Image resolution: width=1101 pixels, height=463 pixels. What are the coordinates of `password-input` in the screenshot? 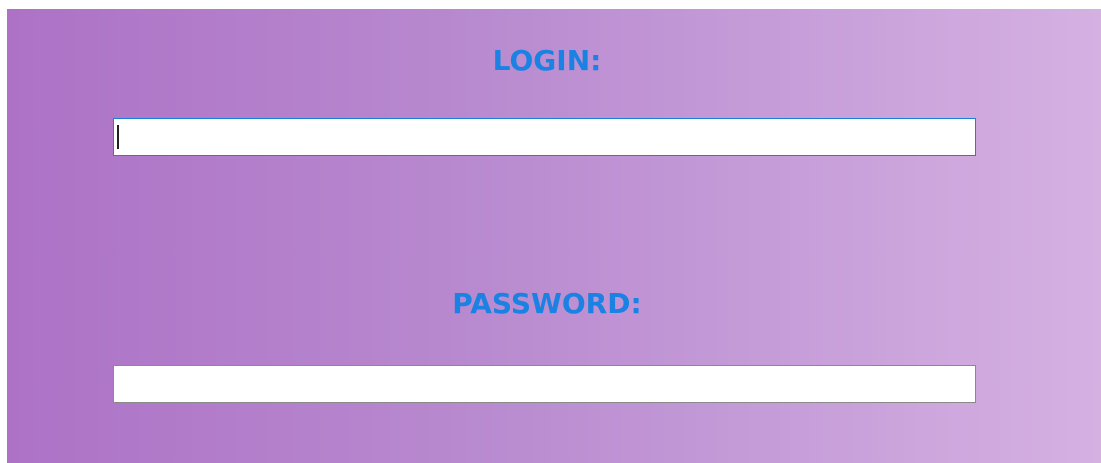 It's located at (544, 384).